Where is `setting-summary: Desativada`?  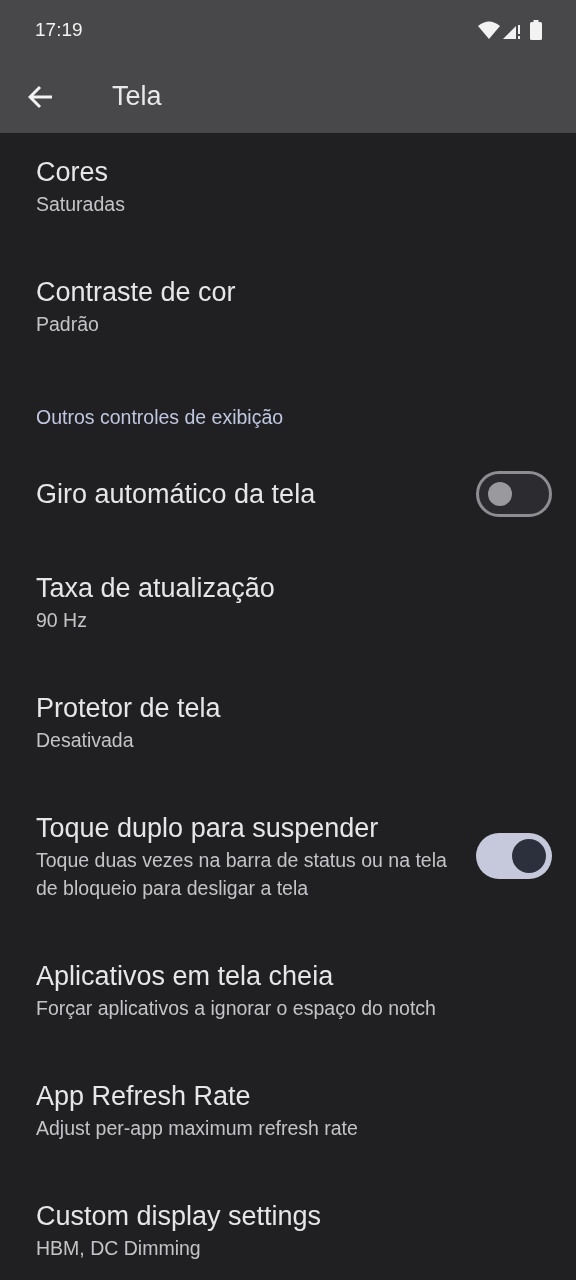 setting-summary: Desativada is located at coordinates (85, 740).